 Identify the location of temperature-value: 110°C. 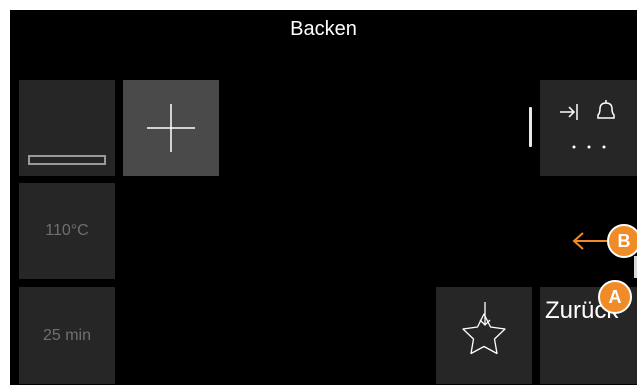
(67, 230).